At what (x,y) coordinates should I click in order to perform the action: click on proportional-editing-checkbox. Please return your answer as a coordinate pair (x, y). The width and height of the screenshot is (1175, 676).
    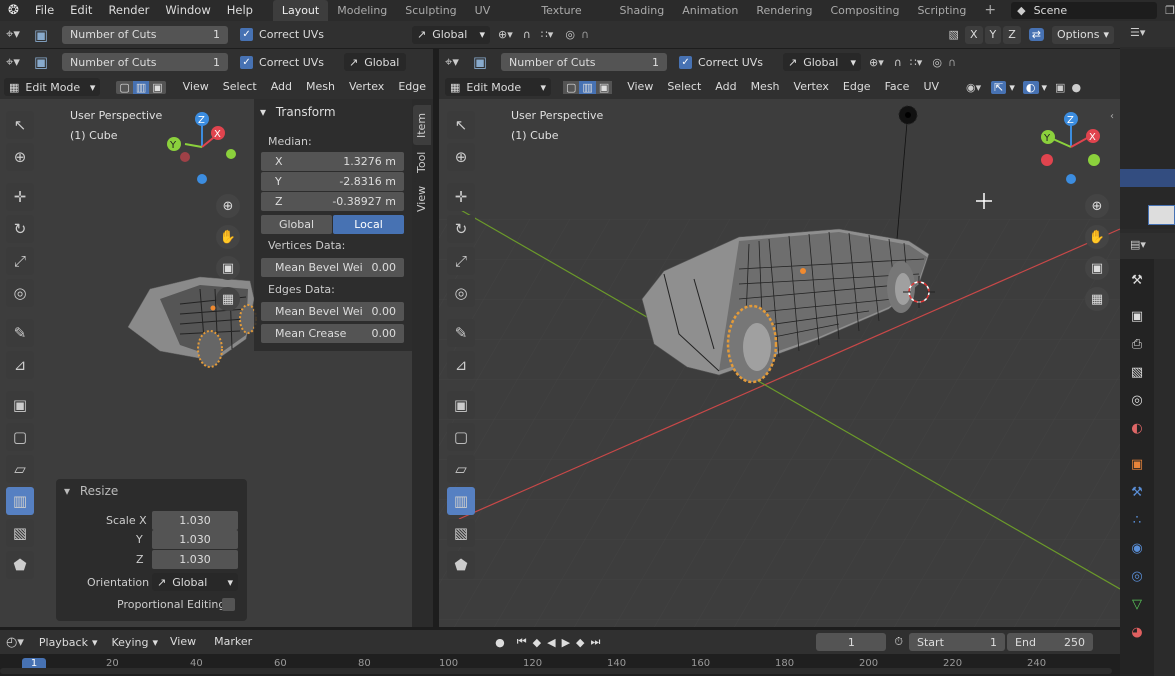
    Looking at the image, I should click on (228, 604).